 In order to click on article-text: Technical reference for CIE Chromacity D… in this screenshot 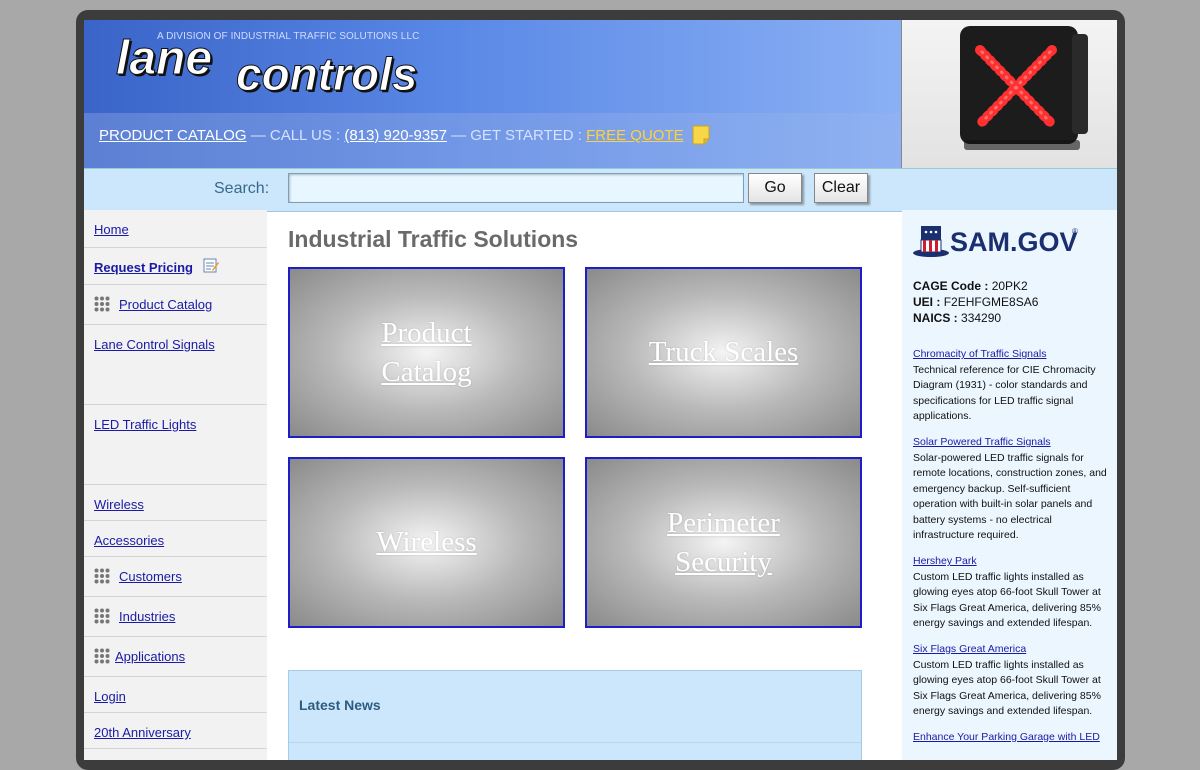, I will do `click(1004, 393)`.